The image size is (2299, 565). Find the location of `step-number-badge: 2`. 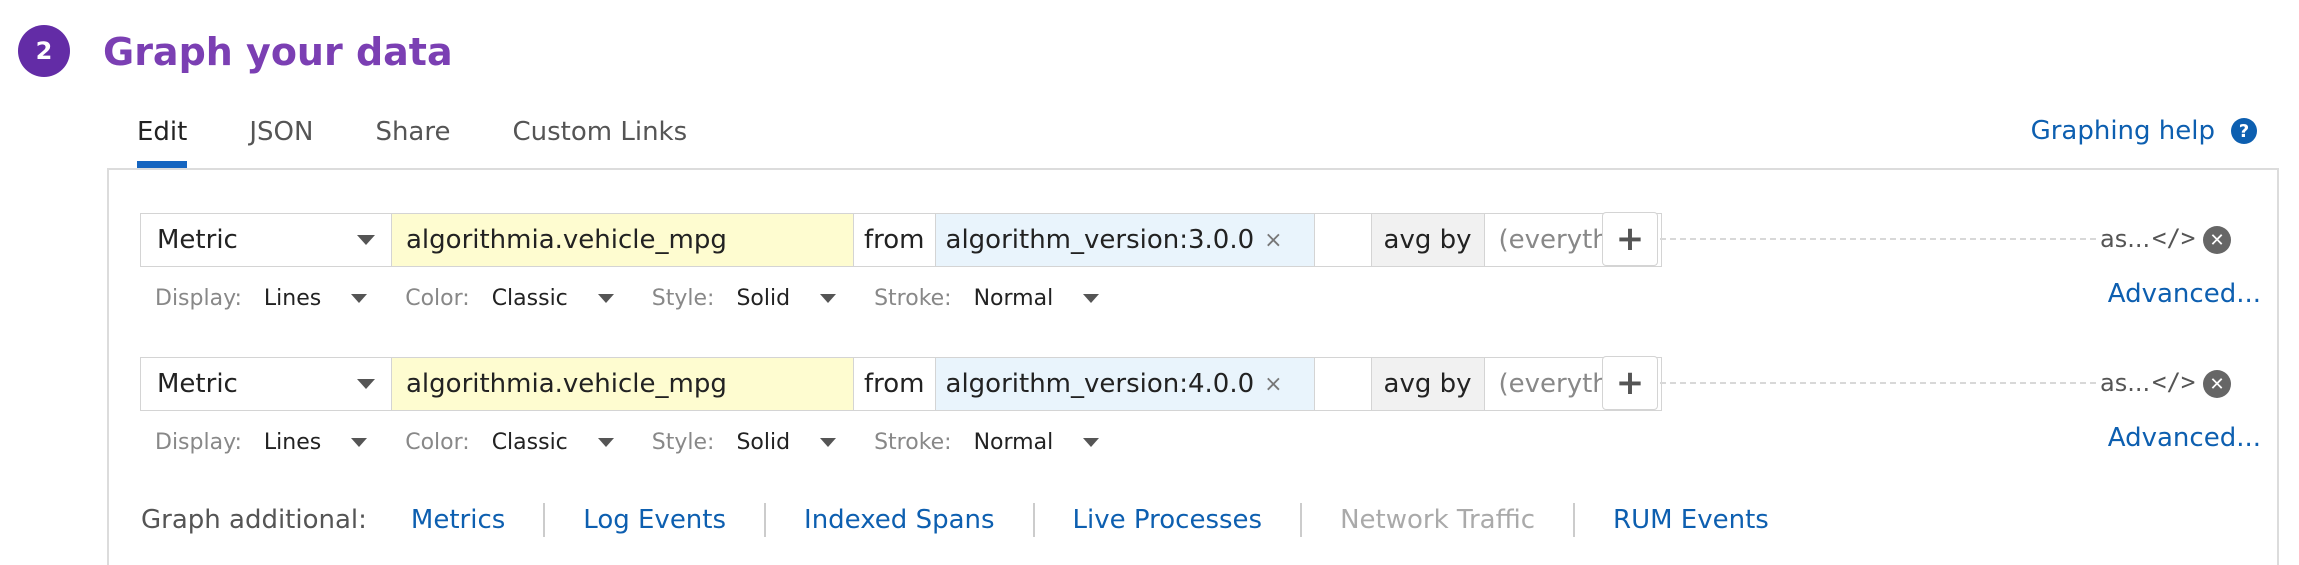

step-number-badge: 2 is located at coordinates (44, 51).